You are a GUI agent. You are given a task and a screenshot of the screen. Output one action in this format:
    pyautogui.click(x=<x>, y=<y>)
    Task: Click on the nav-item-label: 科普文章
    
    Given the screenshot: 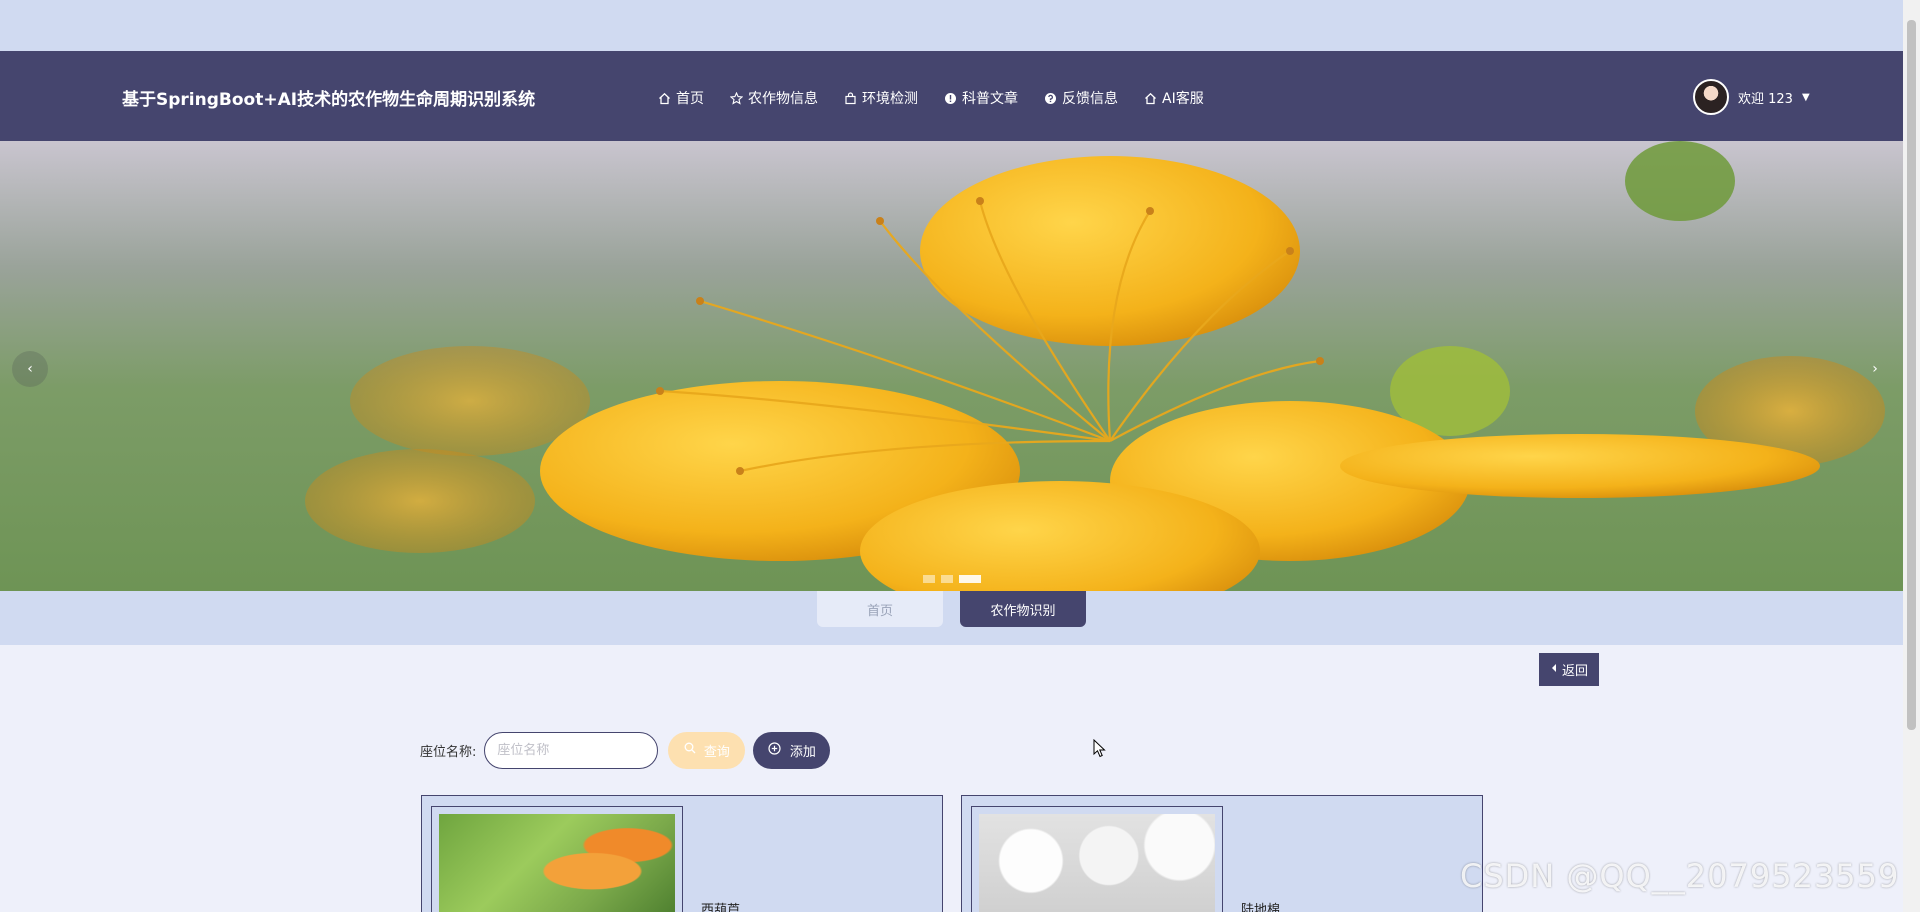 What is the action you would take?
    pyautogui.click(x=990, y=99)
    